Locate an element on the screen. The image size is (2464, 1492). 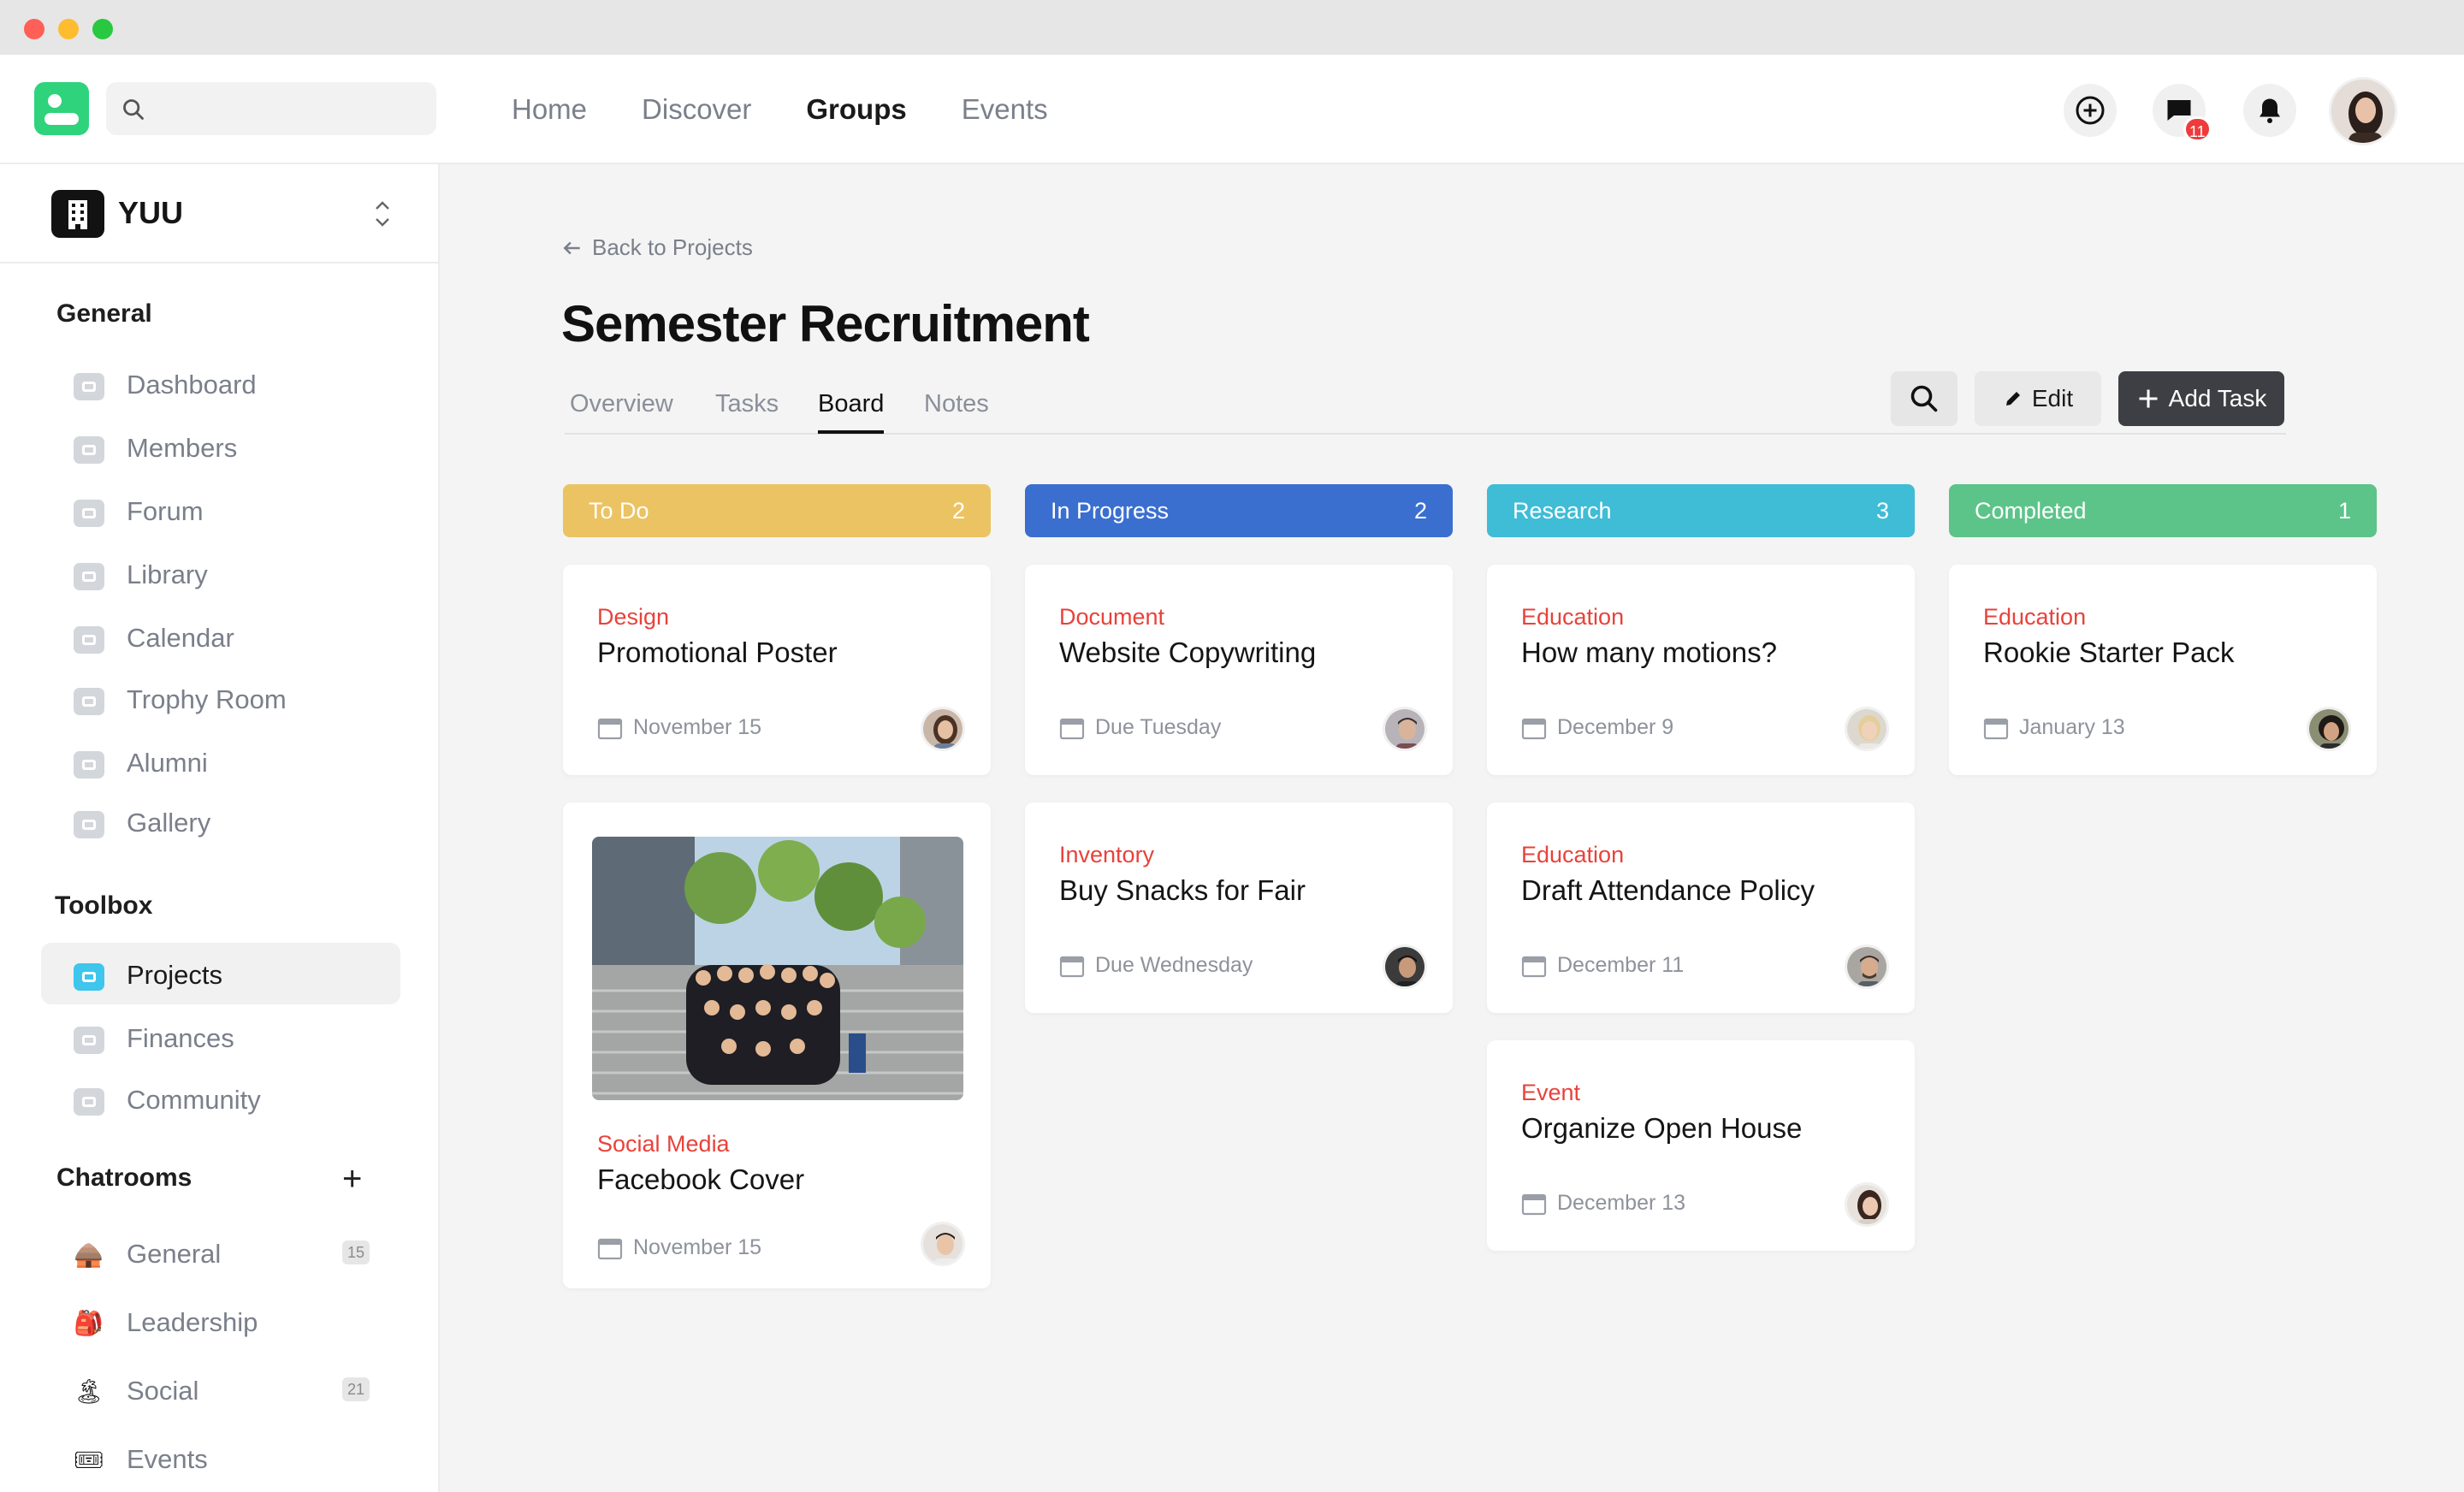
global-search is located at coordinates (271, 108).